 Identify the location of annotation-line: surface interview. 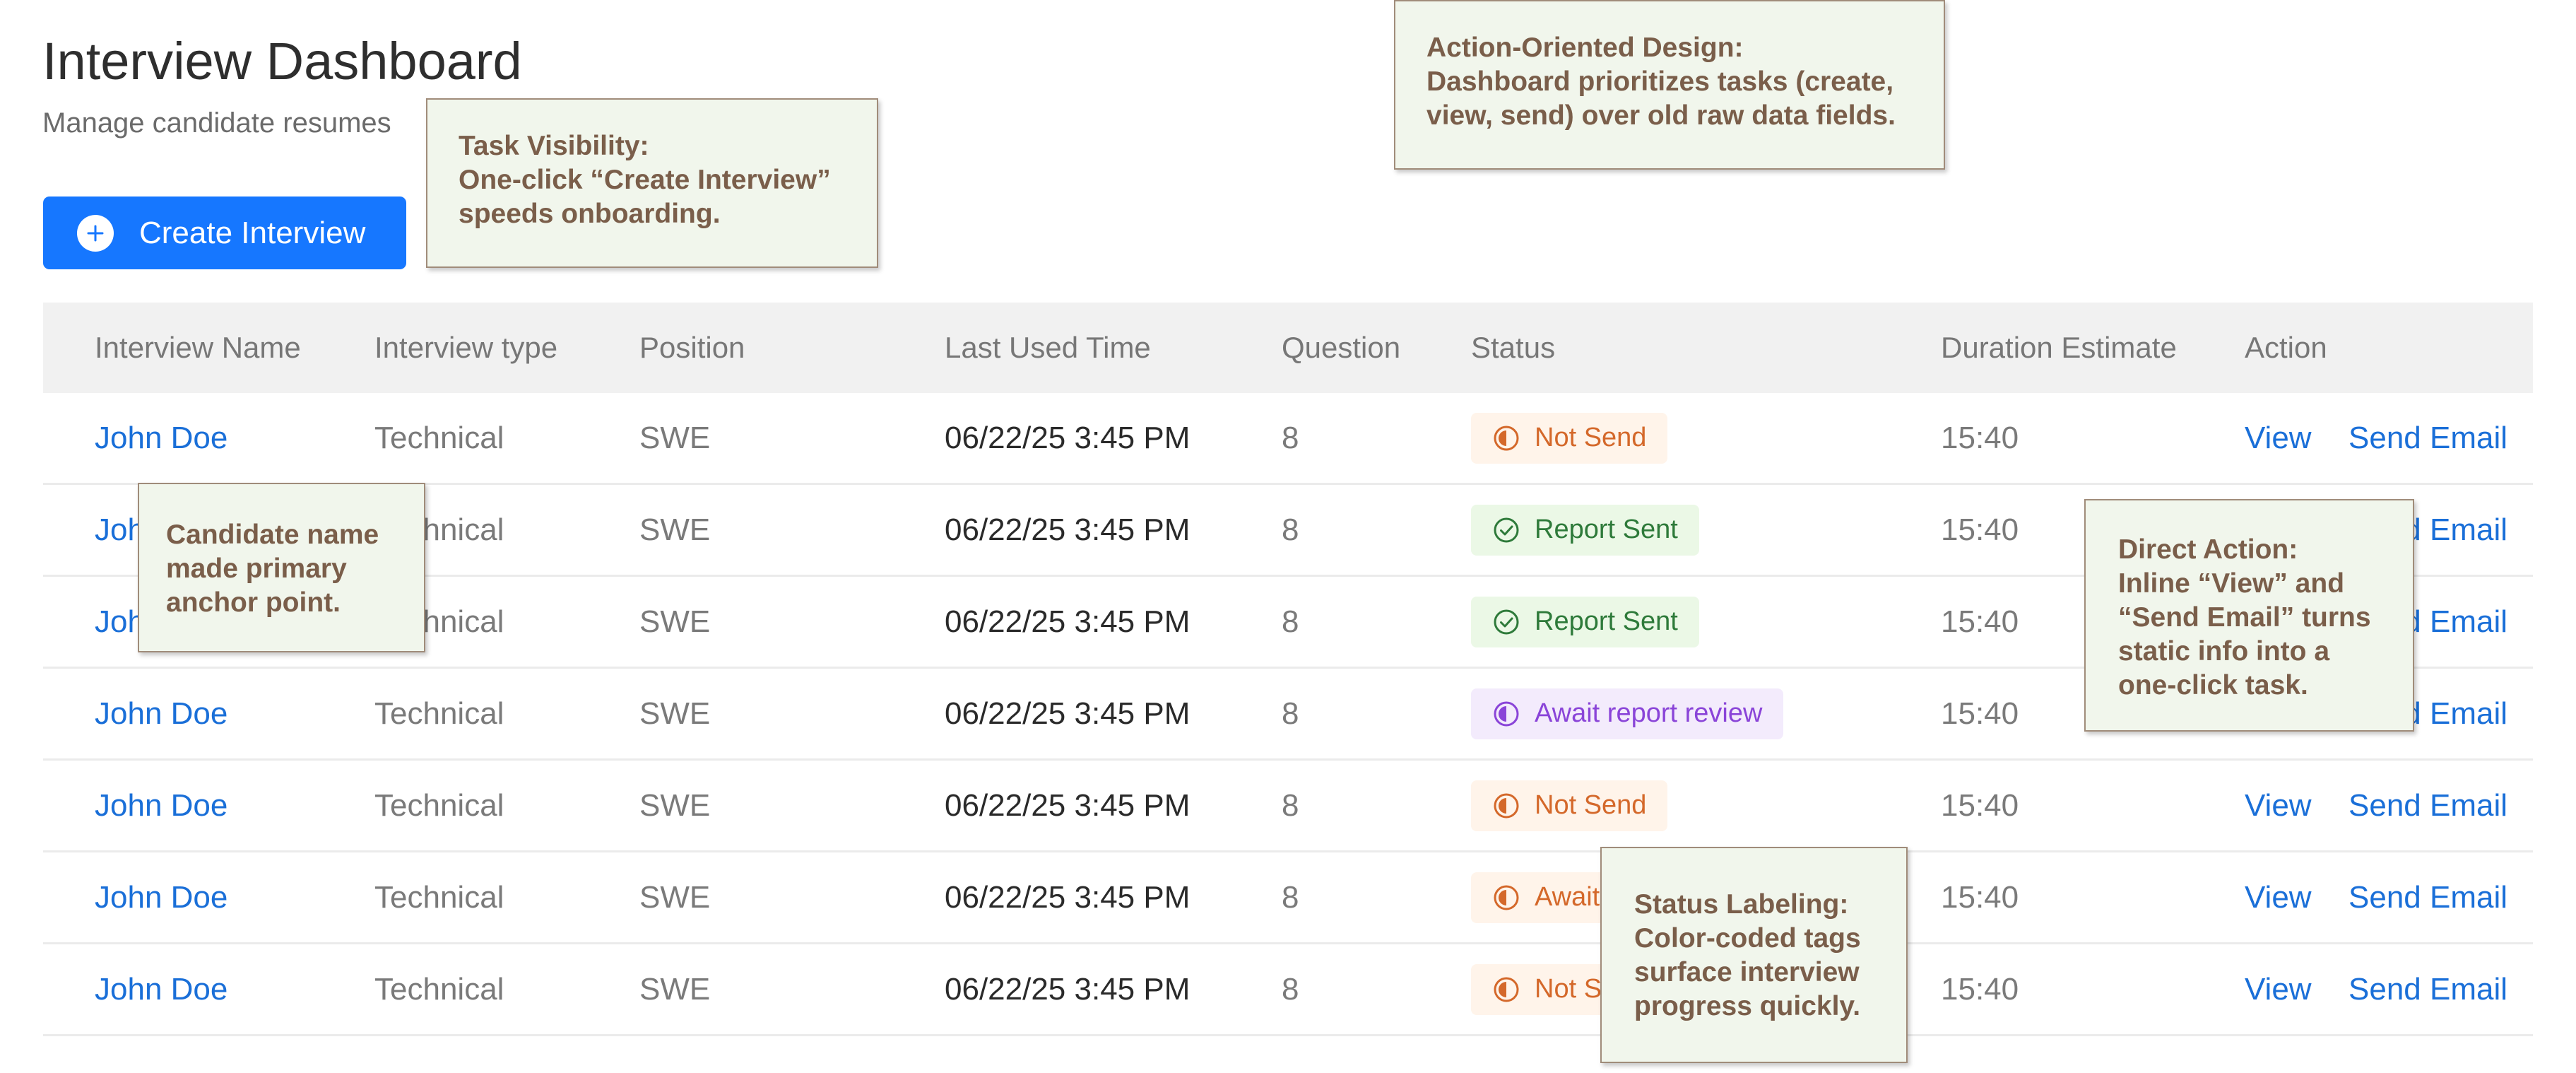
(1747, 972).